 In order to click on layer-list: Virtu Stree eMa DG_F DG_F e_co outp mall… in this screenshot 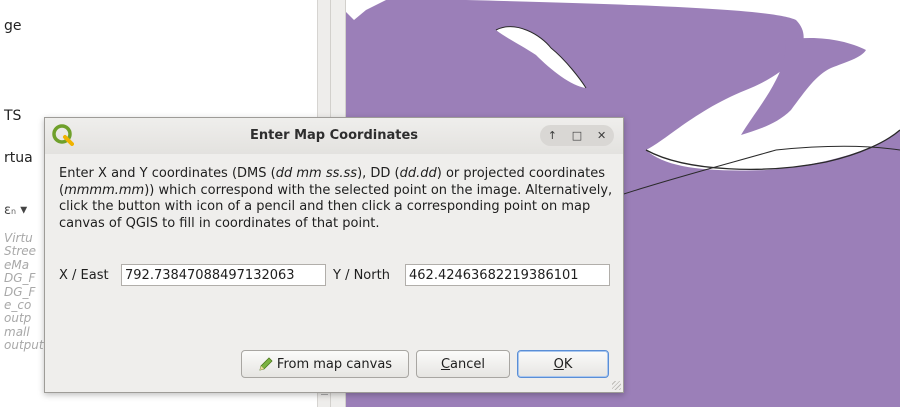, I will do `click(22, 292)`.